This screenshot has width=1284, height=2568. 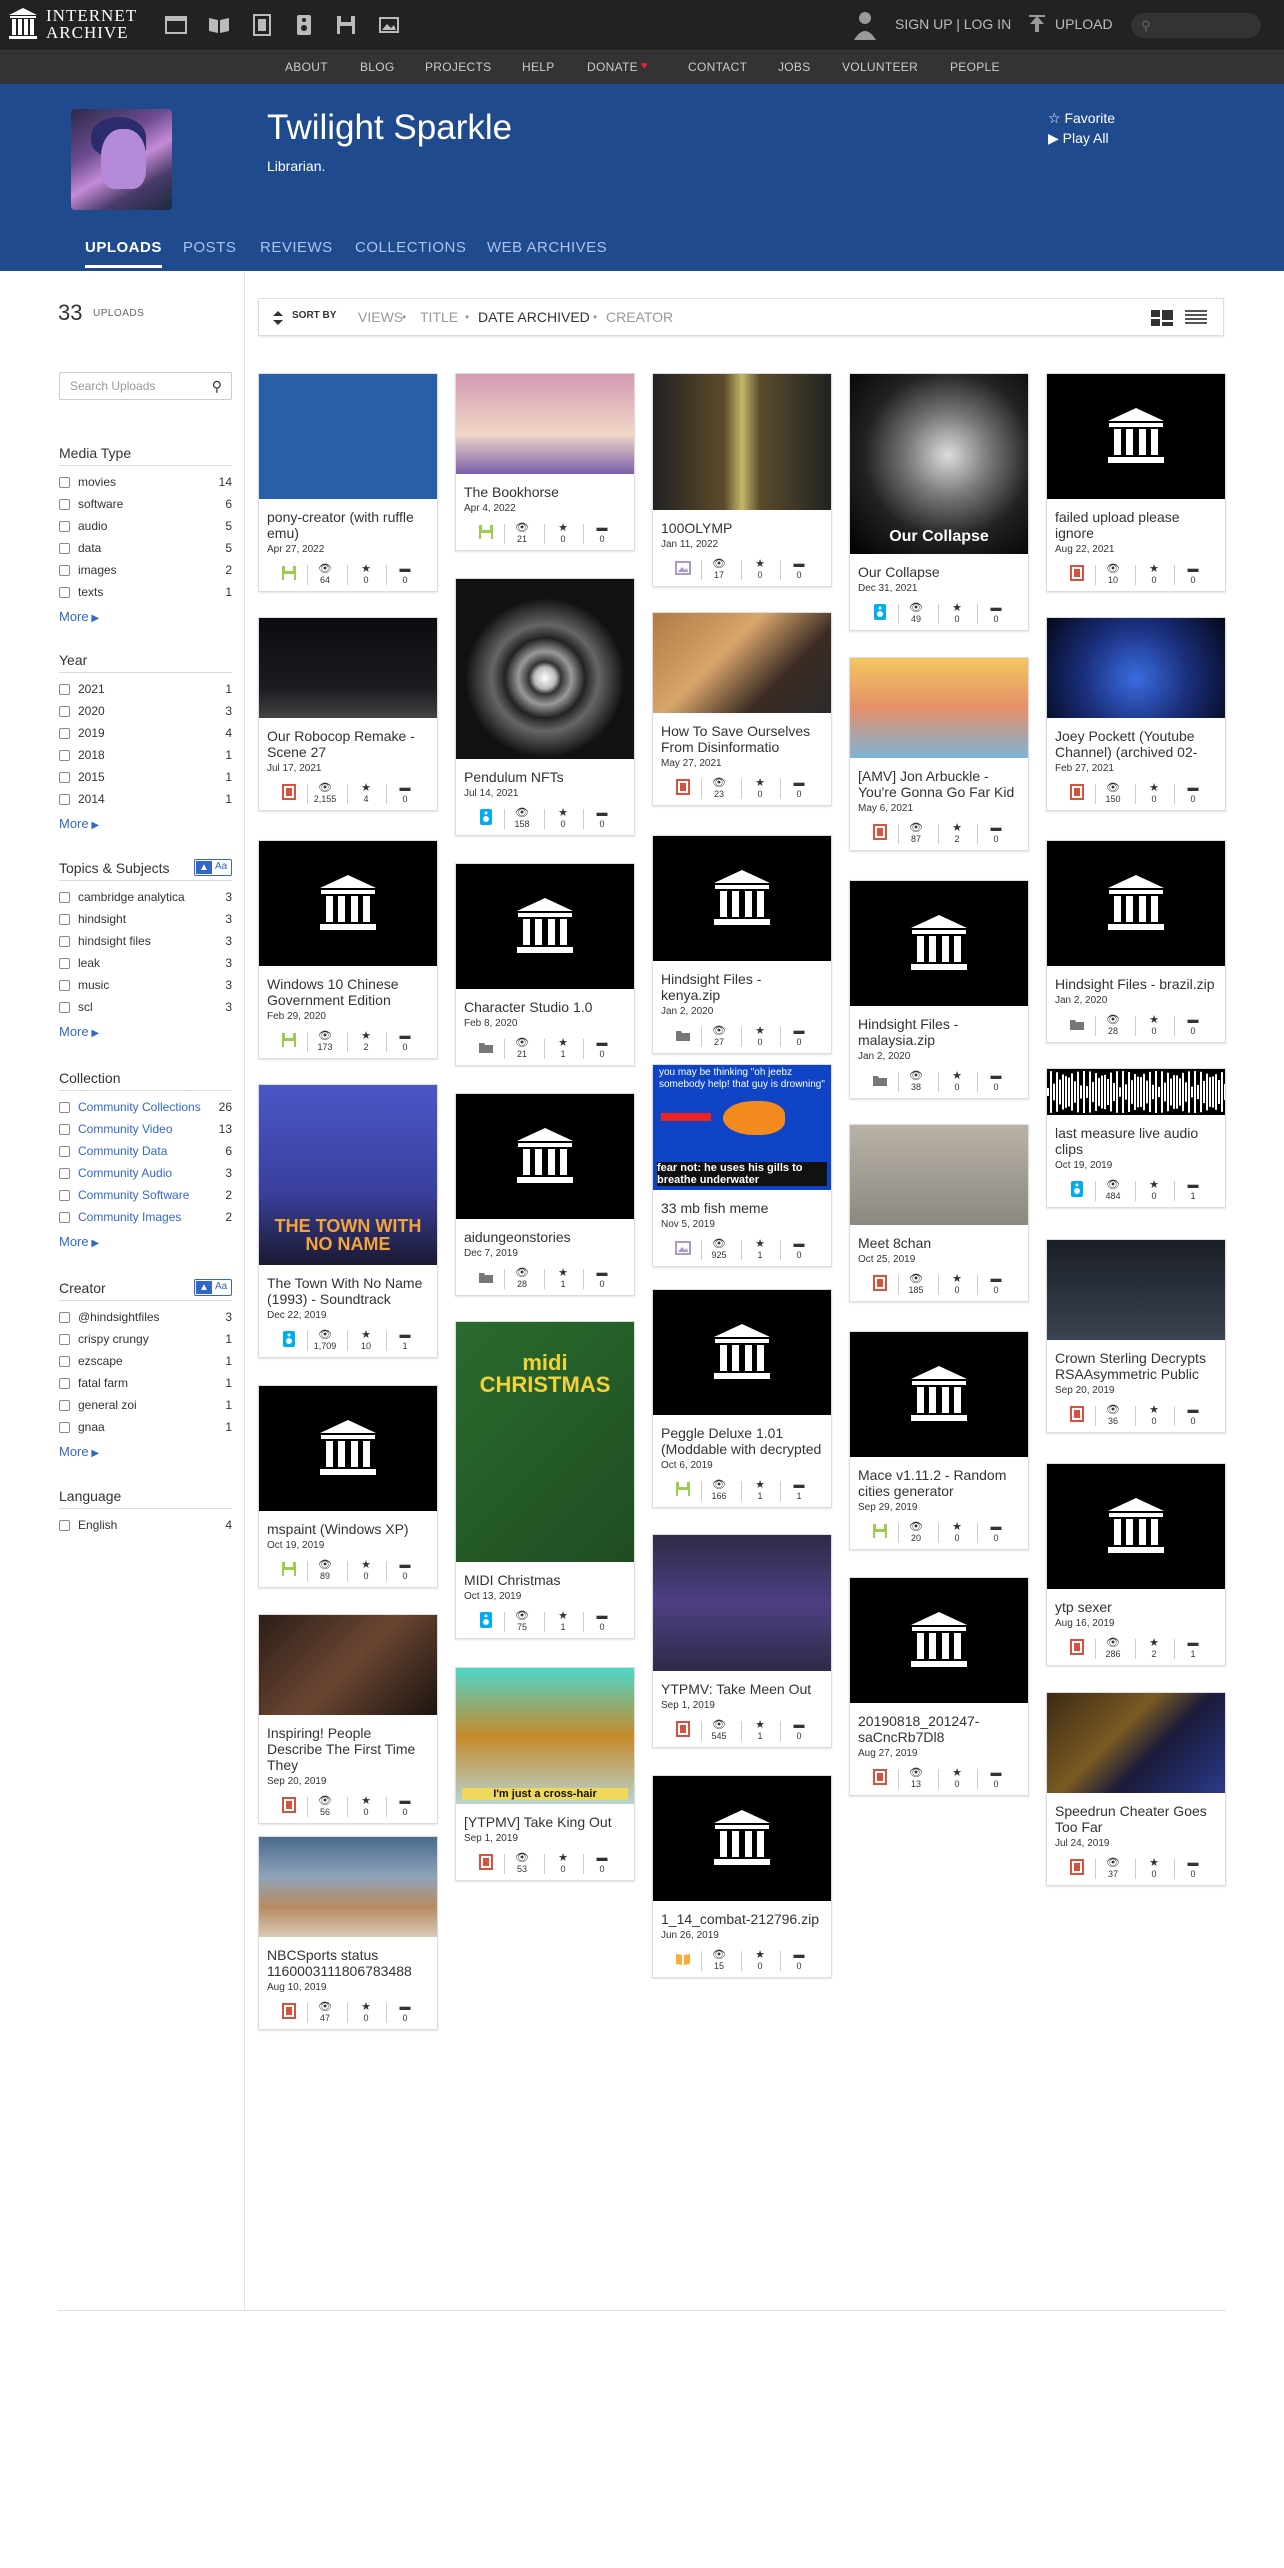 What do you see at coordinates (742, 982) in the screenshot?
I see `item-title: Hindsight Files - kenya.zip` at bounding box center [742, 982].